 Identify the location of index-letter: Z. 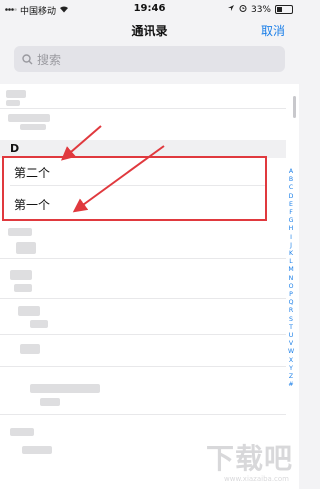
(291, 377).